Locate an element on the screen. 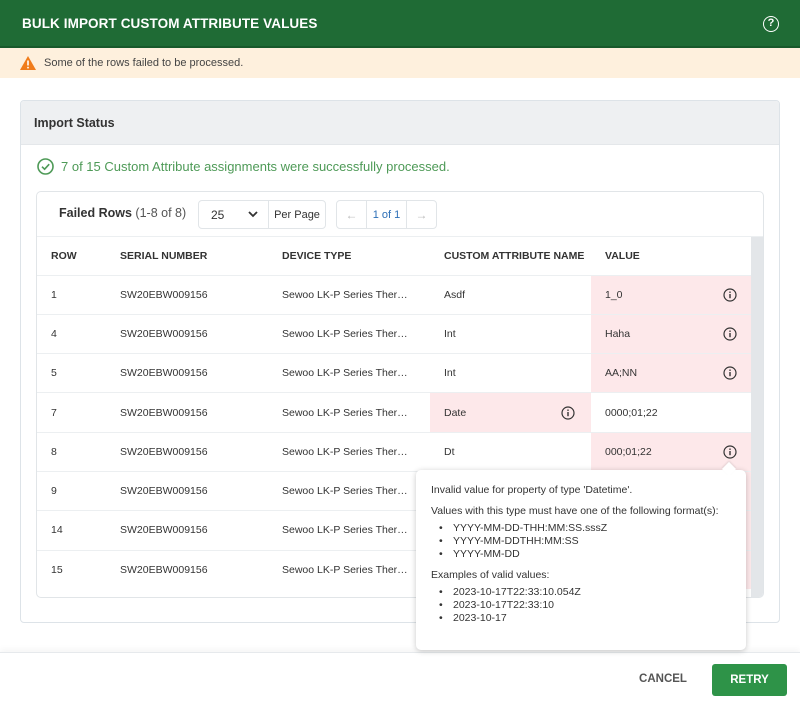 This screenshot has height=703, width=800. column-header-row: ROW is located at coordinates (71, 256).